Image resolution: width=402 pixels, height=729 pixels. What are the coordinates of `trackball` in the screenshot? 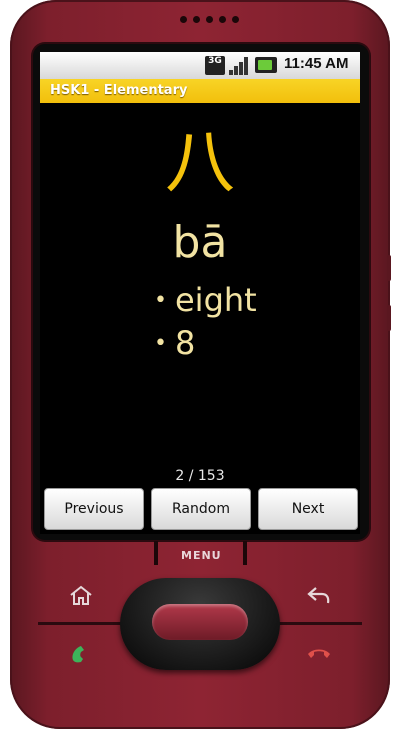 It's located at (200, 622).